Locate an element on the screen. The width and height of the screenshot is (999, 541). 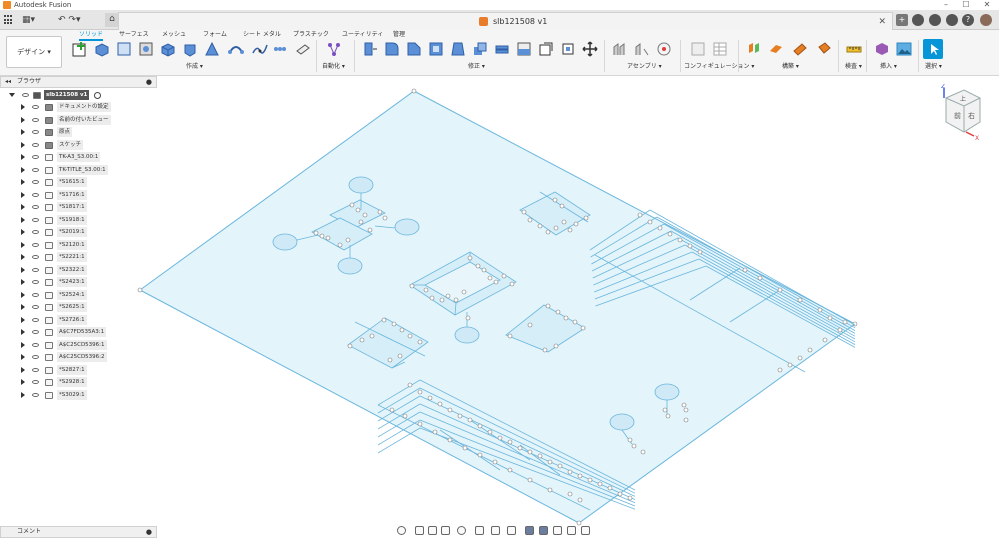
grid-snaps-icon is located at coordinates (495, 530).